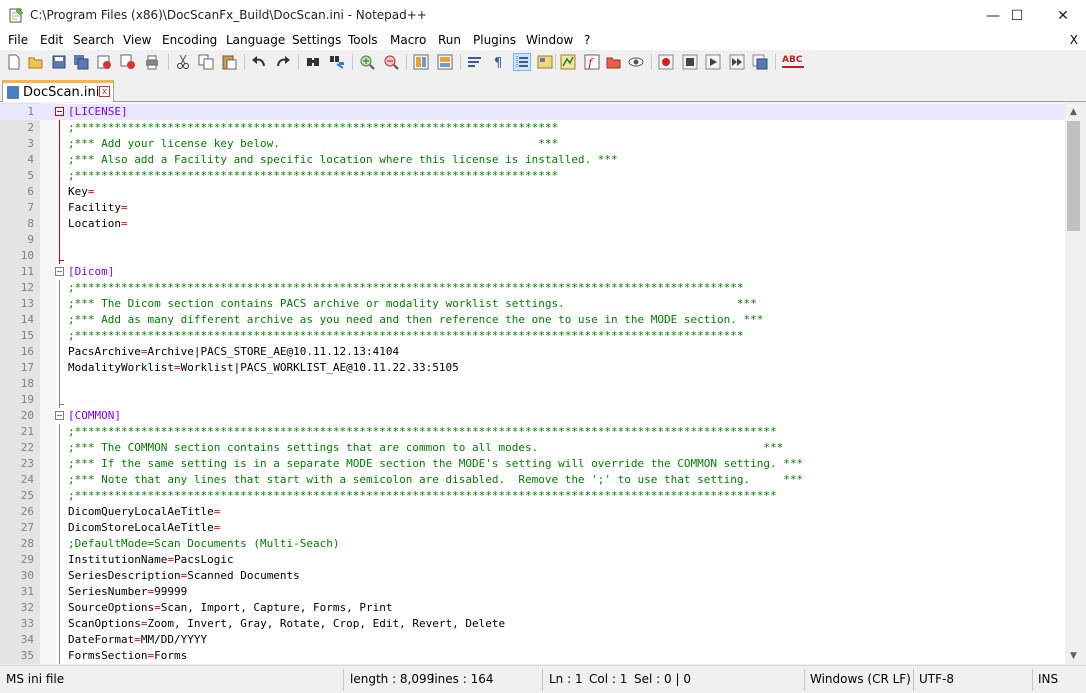  I want to click on zoom-out-icon, so click(391, 62).